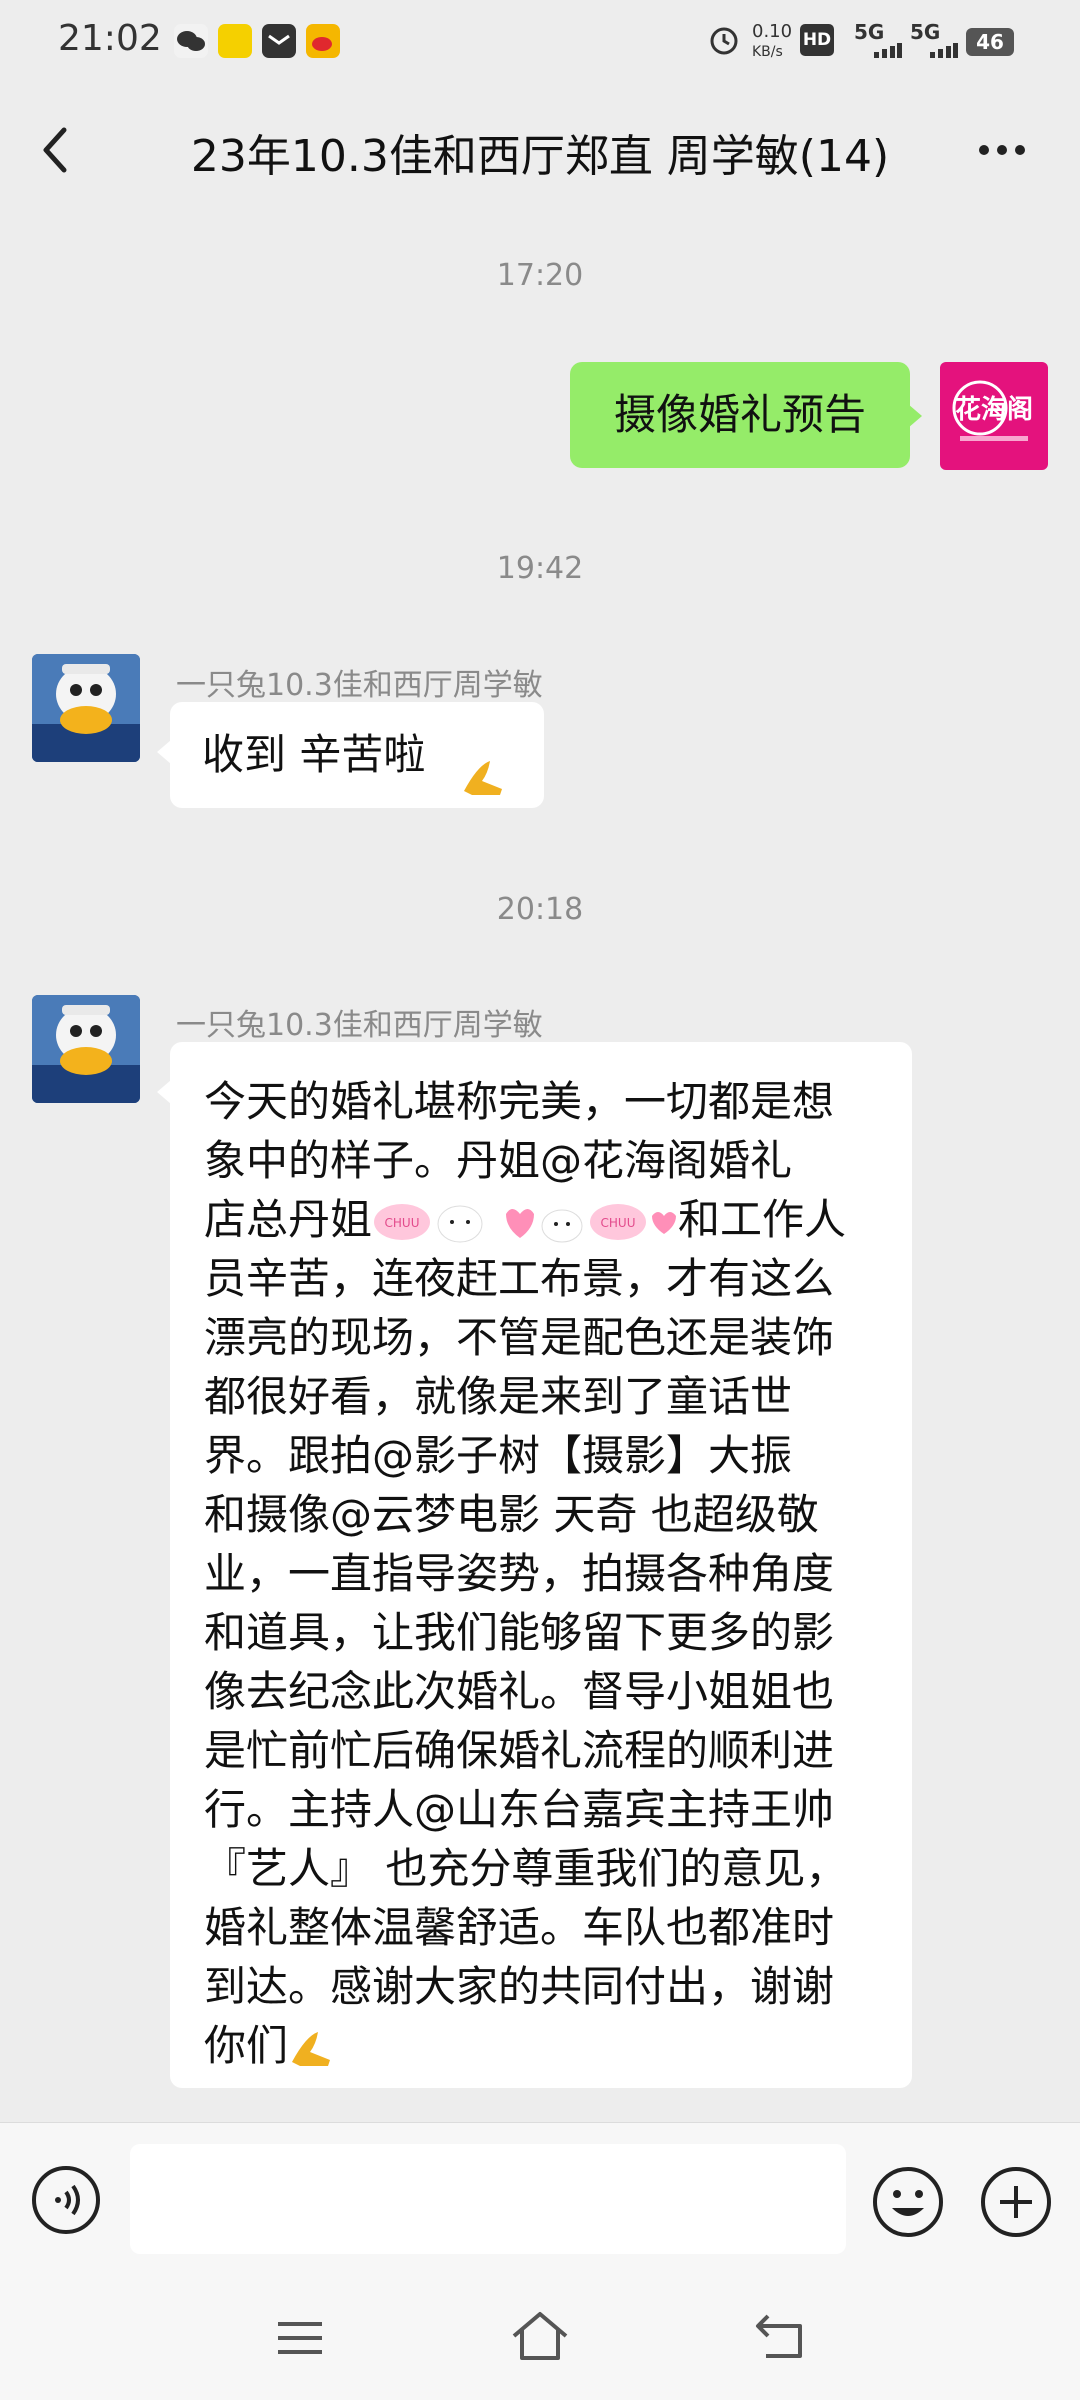  Describe the element at coordinates (246, 2045) in the screenshot. I see `message-text: 你们` at that location.